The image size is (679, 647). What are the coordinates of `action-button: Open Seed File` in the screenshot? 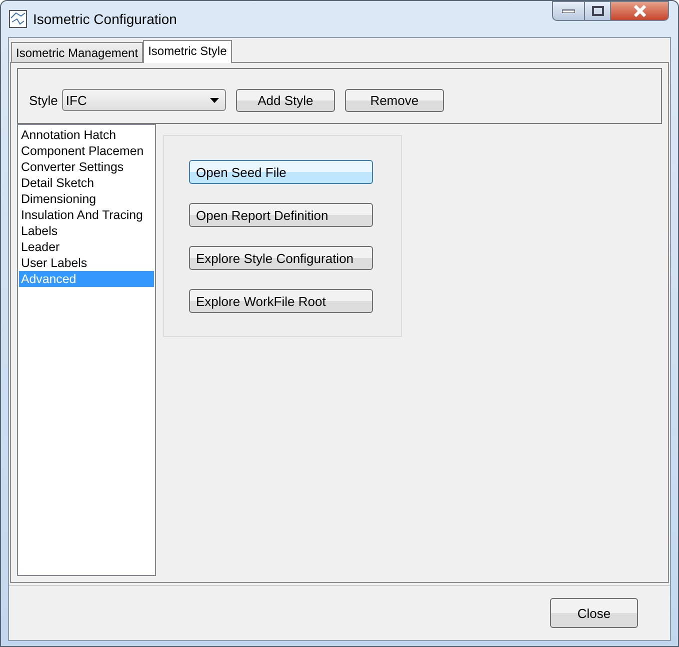 It's located at (281, 172).